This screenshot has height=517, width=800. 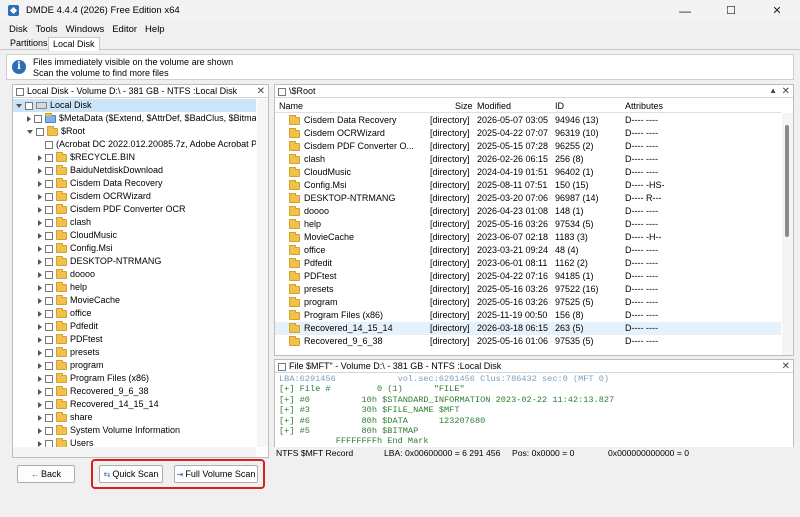 What do you see at coordinates (291, 106) in the screenshot?
I see `column-name: Name` at bounding box center [291, 106].